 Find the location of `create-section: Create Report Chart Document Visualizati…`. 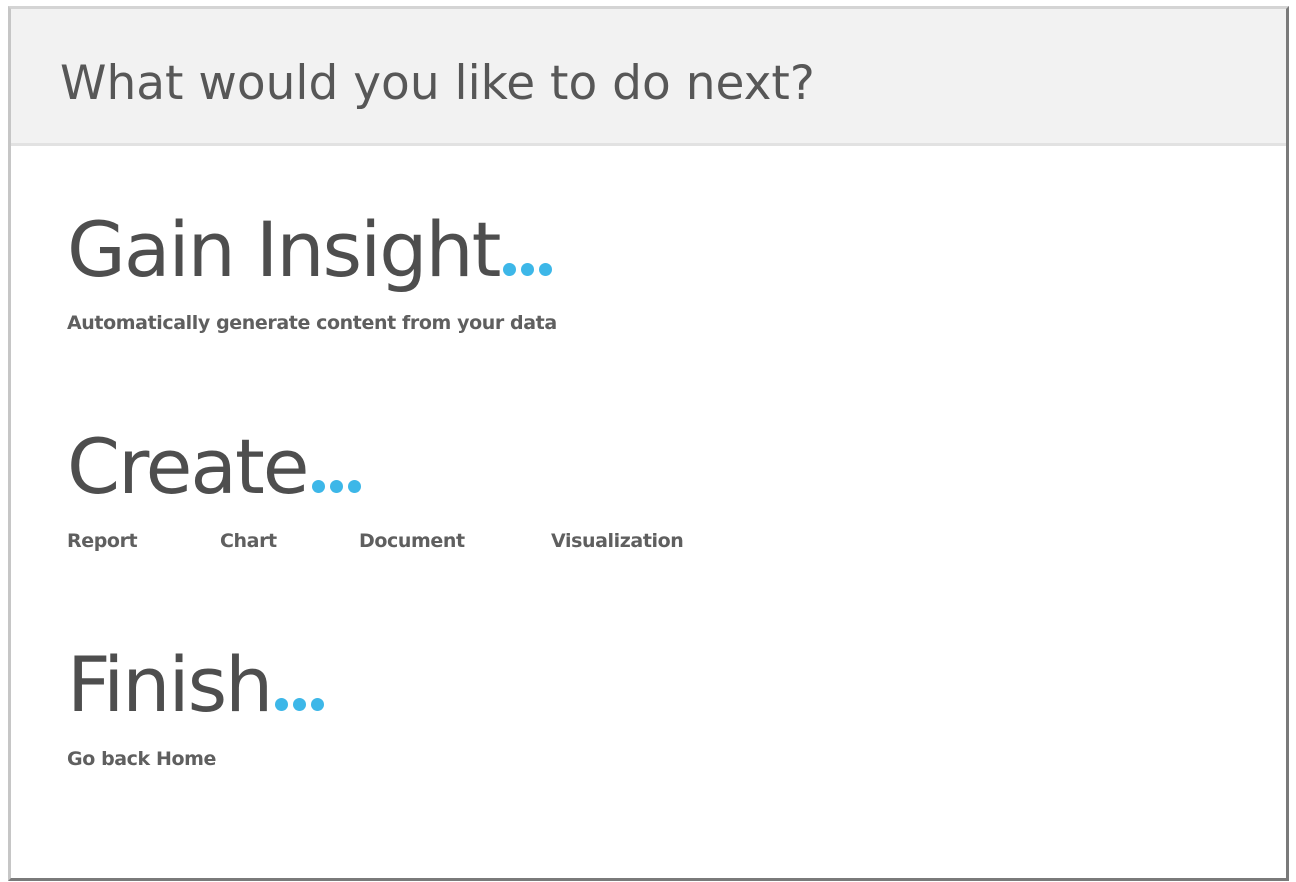

create-section: Create Report Chart Document Visualizati… is located at coordinates (375, 487).